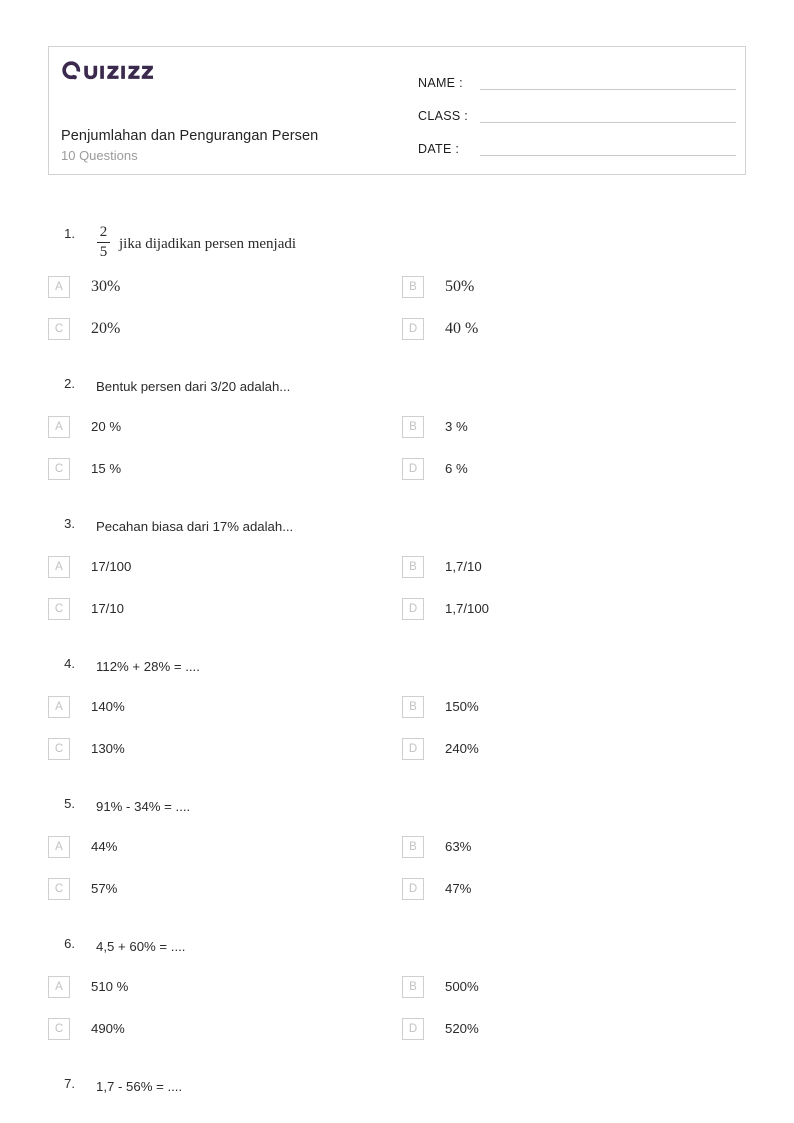 The height and width of the screenshot is (1123, 794). What do you see at coordinates (442, 566) in the screenshot?
I see `answer-option-b: B 1,7/10` at bounding box center [442, 566].